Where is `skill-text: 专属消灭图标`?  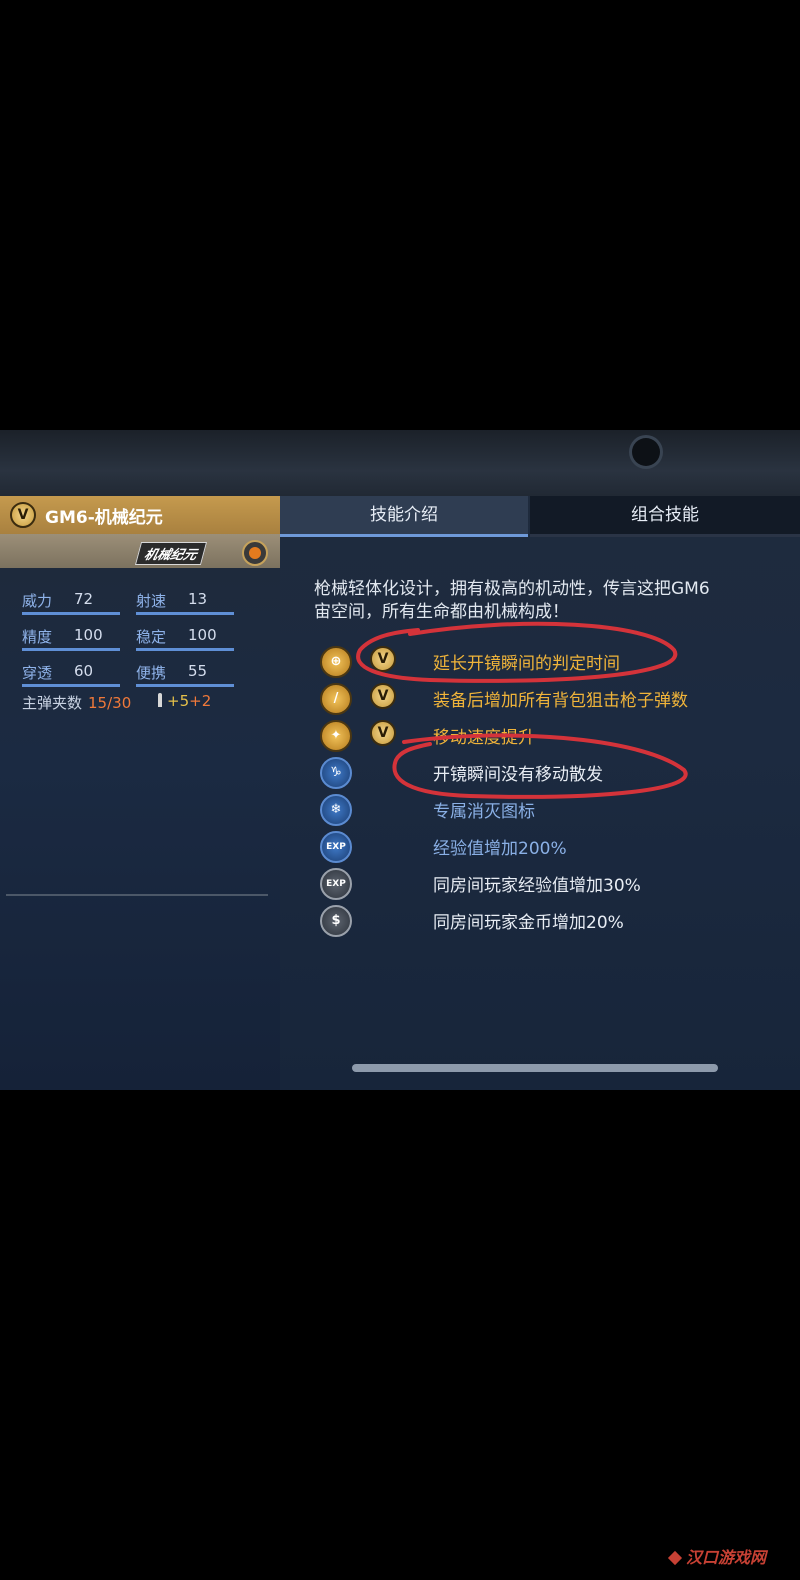 skill-text: 专属消灭图标 is located at coordinates (484, 812).